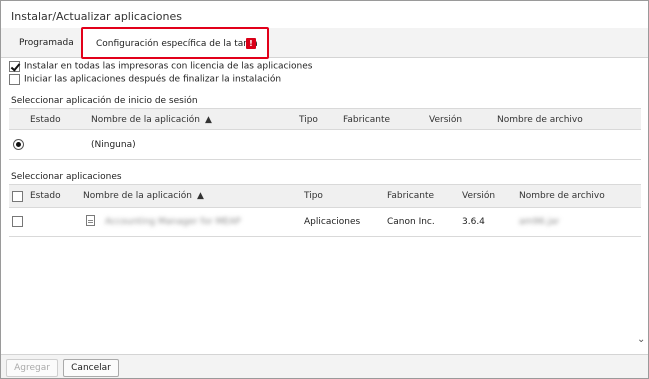 The image size is (649, 379). What do you see at coordinates (173, 222) in the screenshot?
I see `app-row-name: Accounting Manager for MEAP` at bounding box center [173, 222].